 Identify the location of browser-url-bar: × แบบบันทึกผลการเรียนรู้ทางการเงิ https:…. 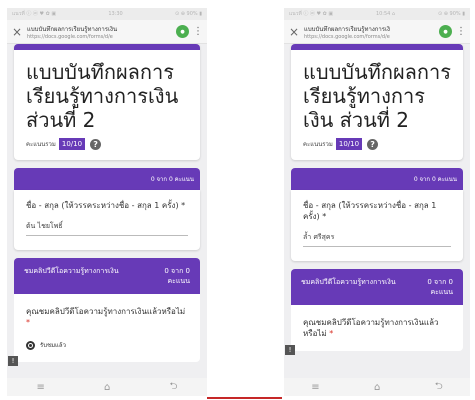
(377, 32).